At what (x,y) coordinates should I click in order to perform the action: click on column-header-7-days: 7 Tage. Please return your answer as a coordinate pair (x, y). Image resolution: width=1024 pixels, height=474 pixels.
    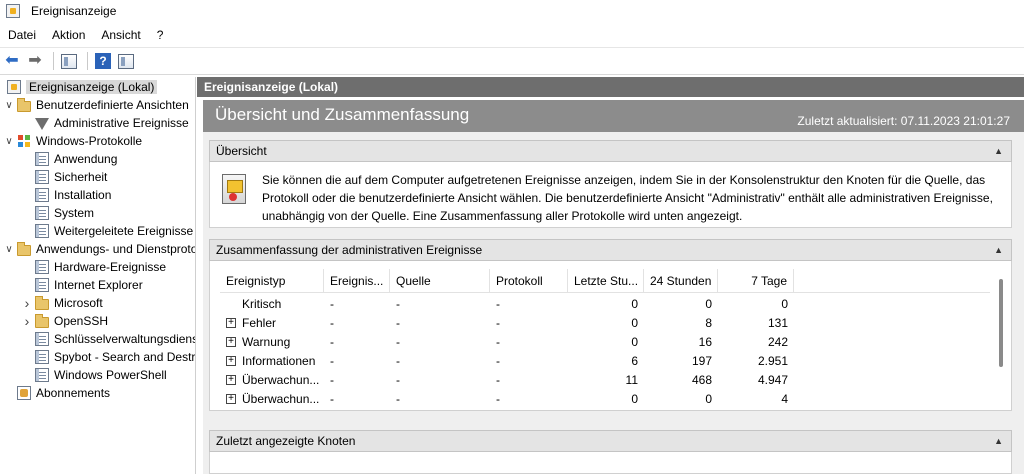
    Looking at the image, I should click on (756, 281).